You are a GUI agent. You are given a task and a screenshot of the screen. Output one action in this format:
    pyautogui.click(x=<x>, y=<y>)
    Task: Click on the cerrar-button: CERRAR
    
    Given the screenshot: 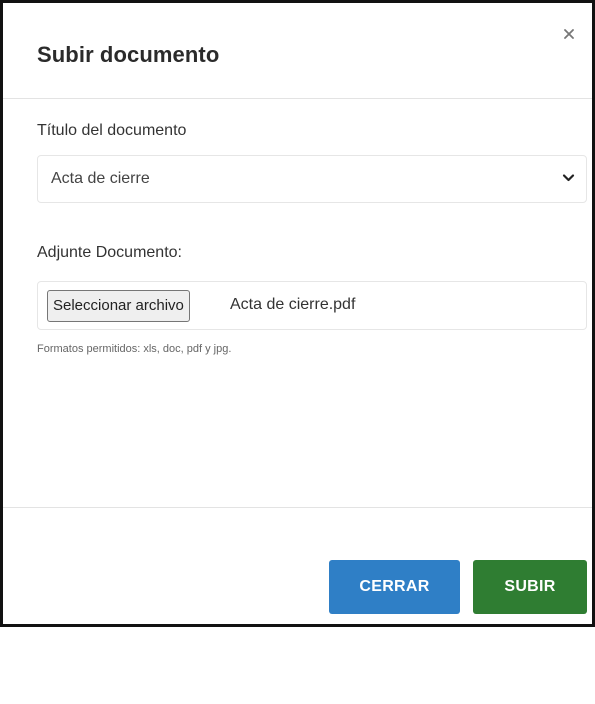 What is the action you would take?
    pyautogui.click(x=394, y=587)
    